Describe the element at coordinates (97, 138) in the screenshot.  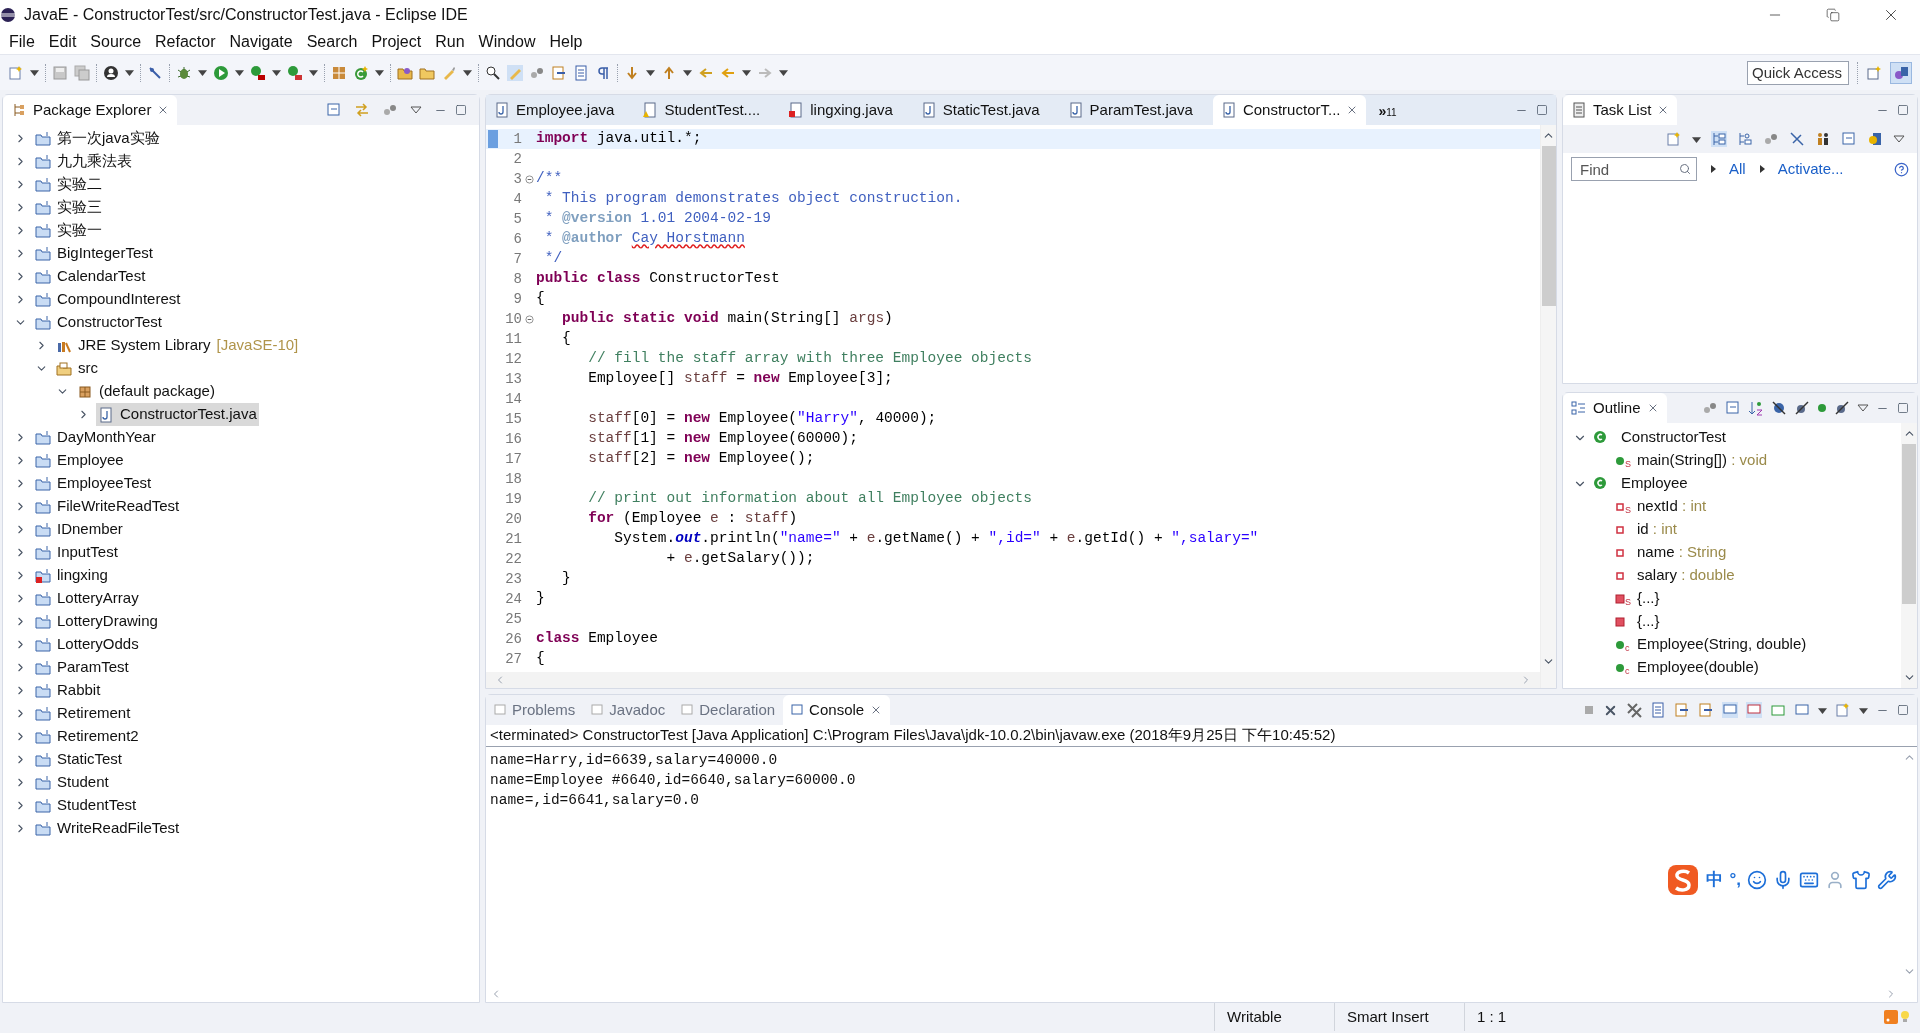
I see `tree-item: 第一次java实验` at that location.